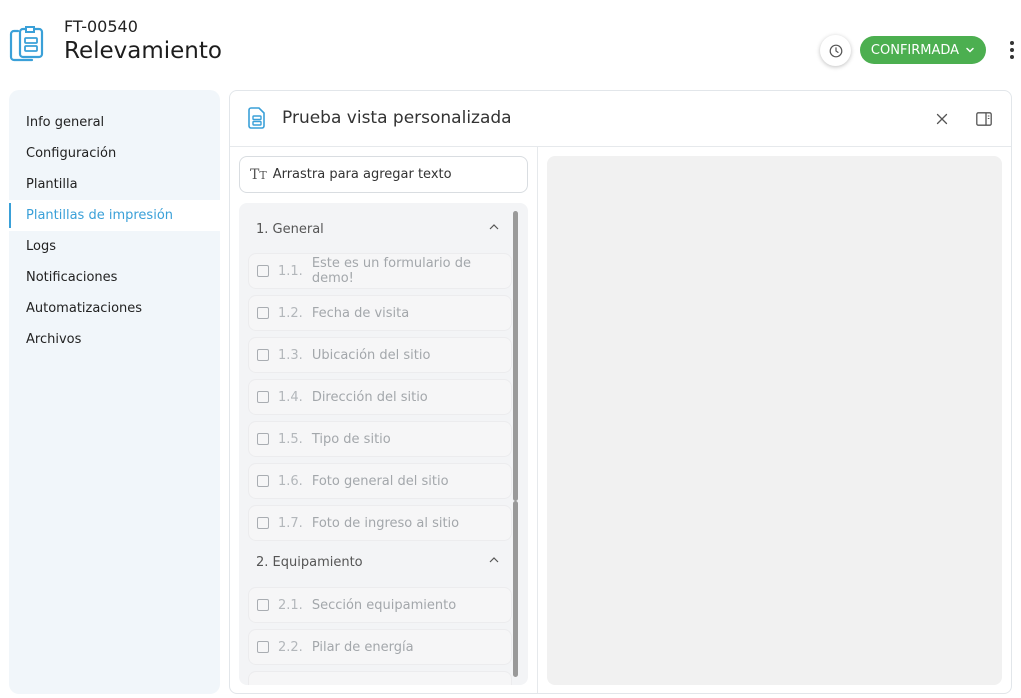 This screenshot has width=1021, height=698. I want to click on text-type-icon: TT, so click(258, 174).